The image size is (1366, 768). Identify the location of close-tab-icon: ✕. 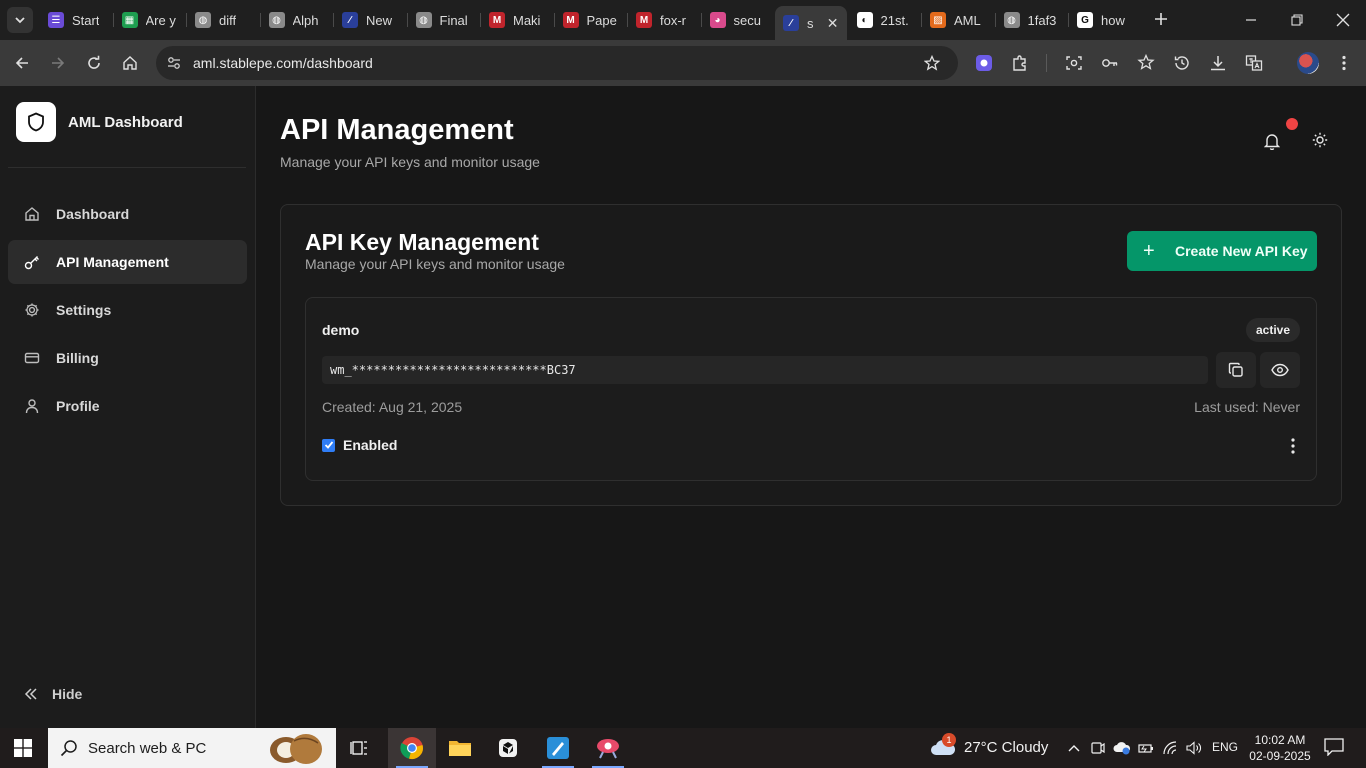
(833, 23).